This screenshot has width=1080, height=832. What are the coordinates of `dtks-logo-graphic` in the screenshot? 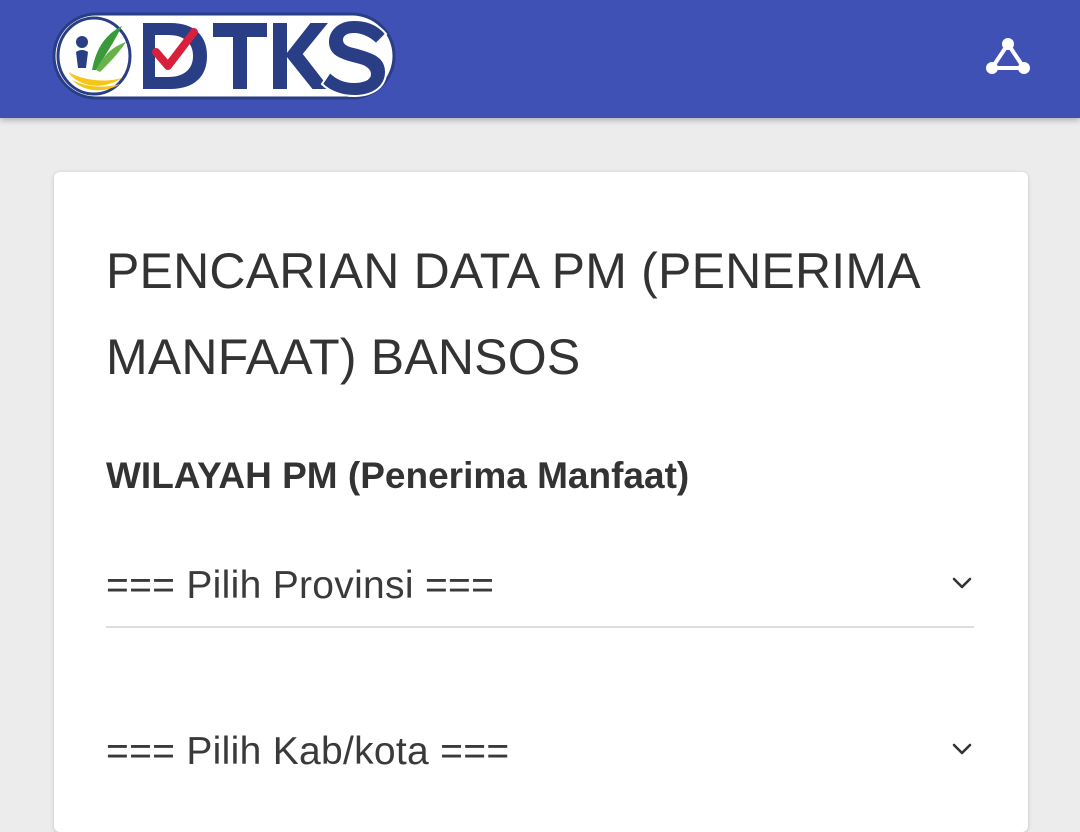 It's located at (224, 56).